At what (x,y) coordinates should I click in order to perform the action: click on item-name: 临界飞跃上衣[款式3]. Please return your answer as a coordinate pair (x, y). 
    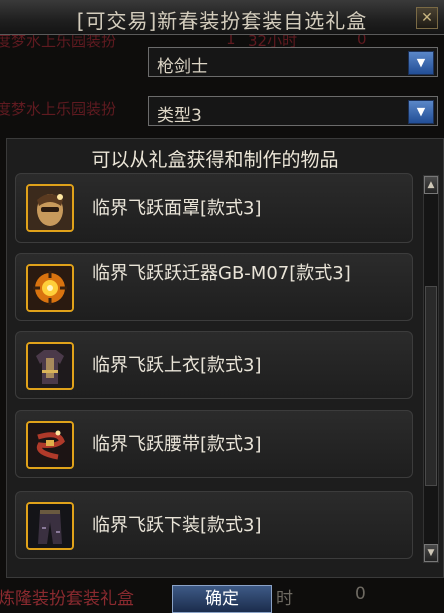
    Looking at the image, I should click on (177, 365).